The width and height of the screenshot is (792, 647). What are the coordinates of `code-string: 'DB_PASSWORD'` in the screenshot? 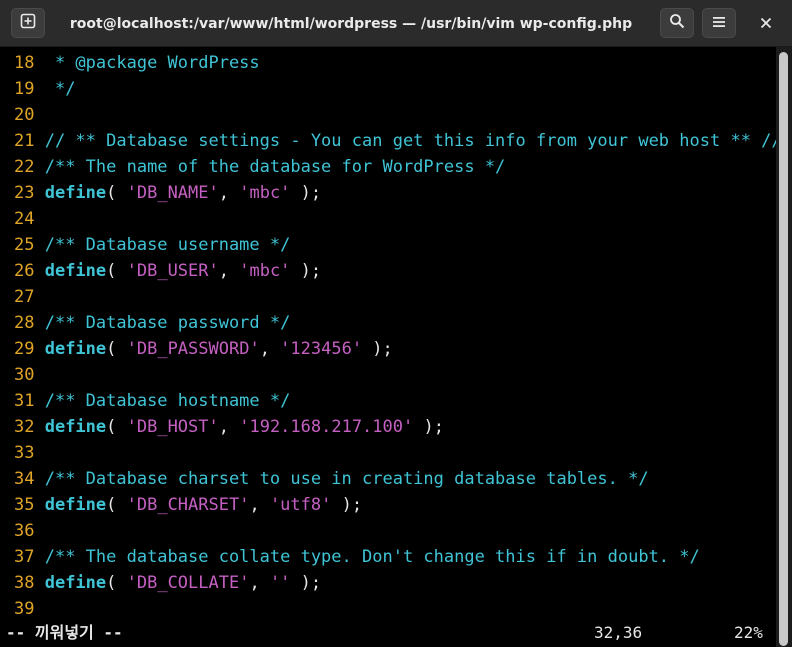 It's located at (193, 349).